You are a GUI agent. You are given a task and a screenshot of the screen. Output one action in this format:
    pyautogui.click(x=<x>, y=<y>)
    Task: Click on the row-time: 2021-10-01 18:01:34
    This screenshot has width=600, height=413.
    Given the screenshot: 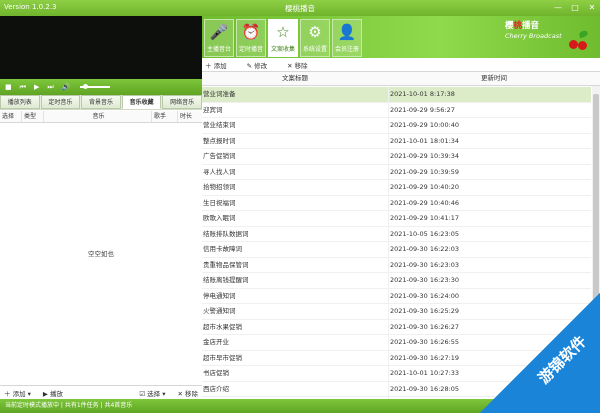 What is the action you would take?
    pyautogui.click(x=489, y=140)
    